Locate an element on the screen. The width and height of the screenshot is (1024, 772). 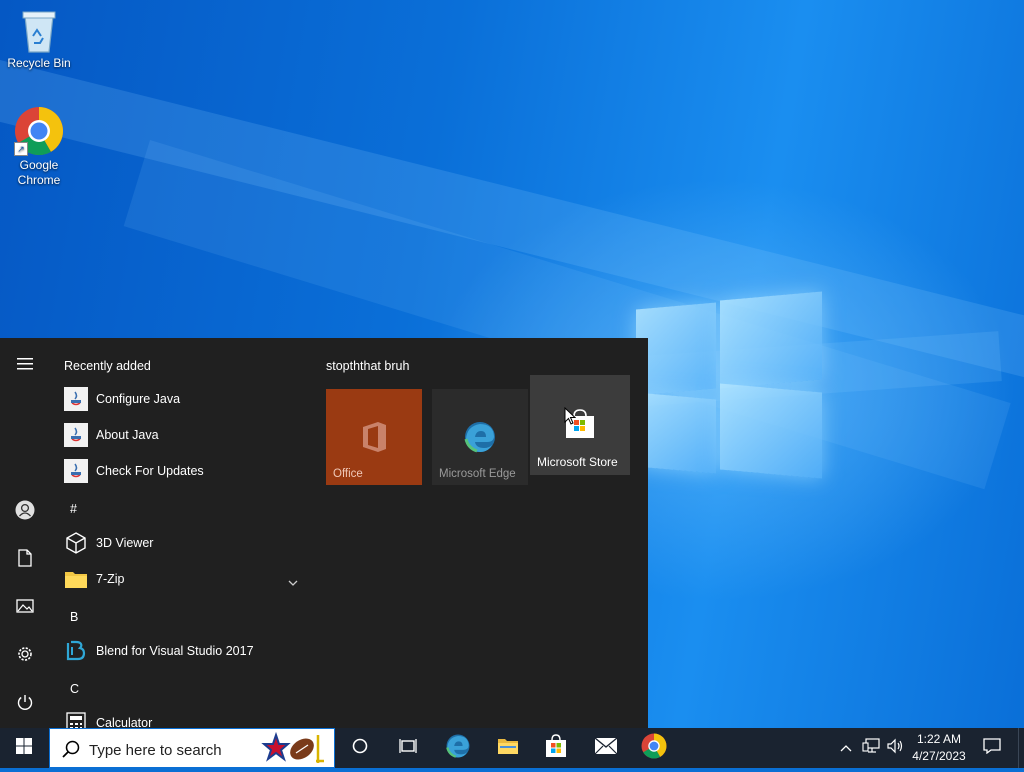
start-button is located at coordinates (24, 748).